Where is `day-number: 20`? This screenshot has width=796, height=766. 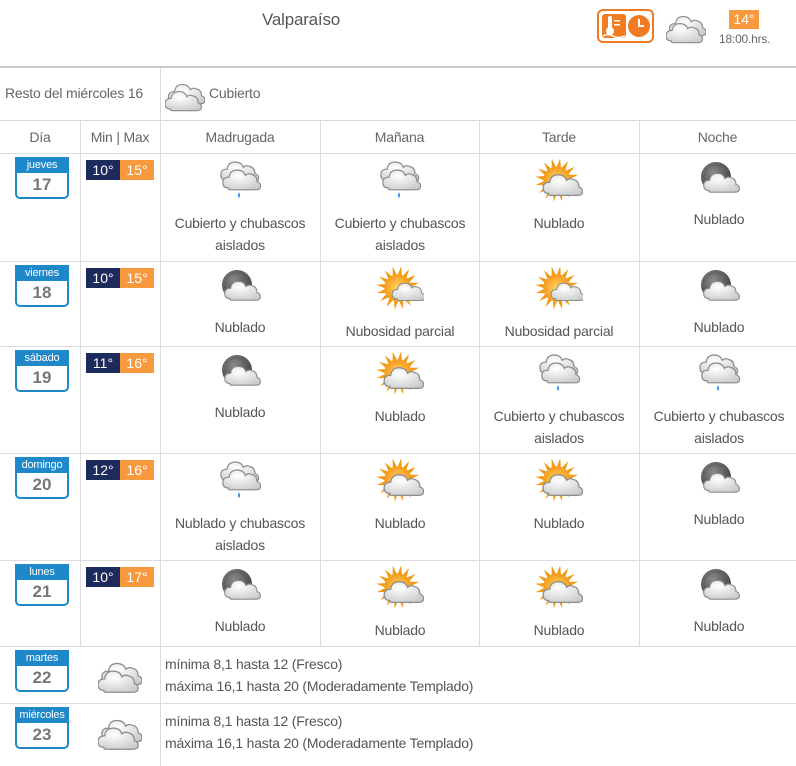 day-number: 20 is located at coordinates (42, 484).